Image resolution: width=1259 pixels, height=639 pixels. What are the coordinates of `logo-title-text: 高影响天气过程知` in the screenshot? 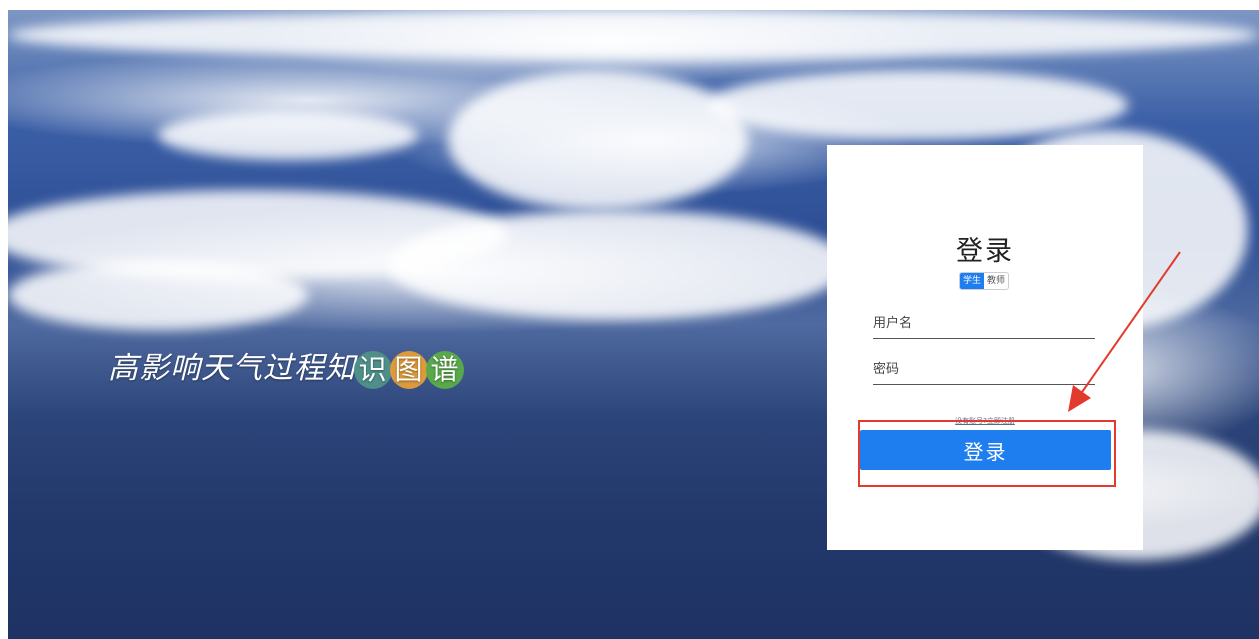 It's located at (232, 368).